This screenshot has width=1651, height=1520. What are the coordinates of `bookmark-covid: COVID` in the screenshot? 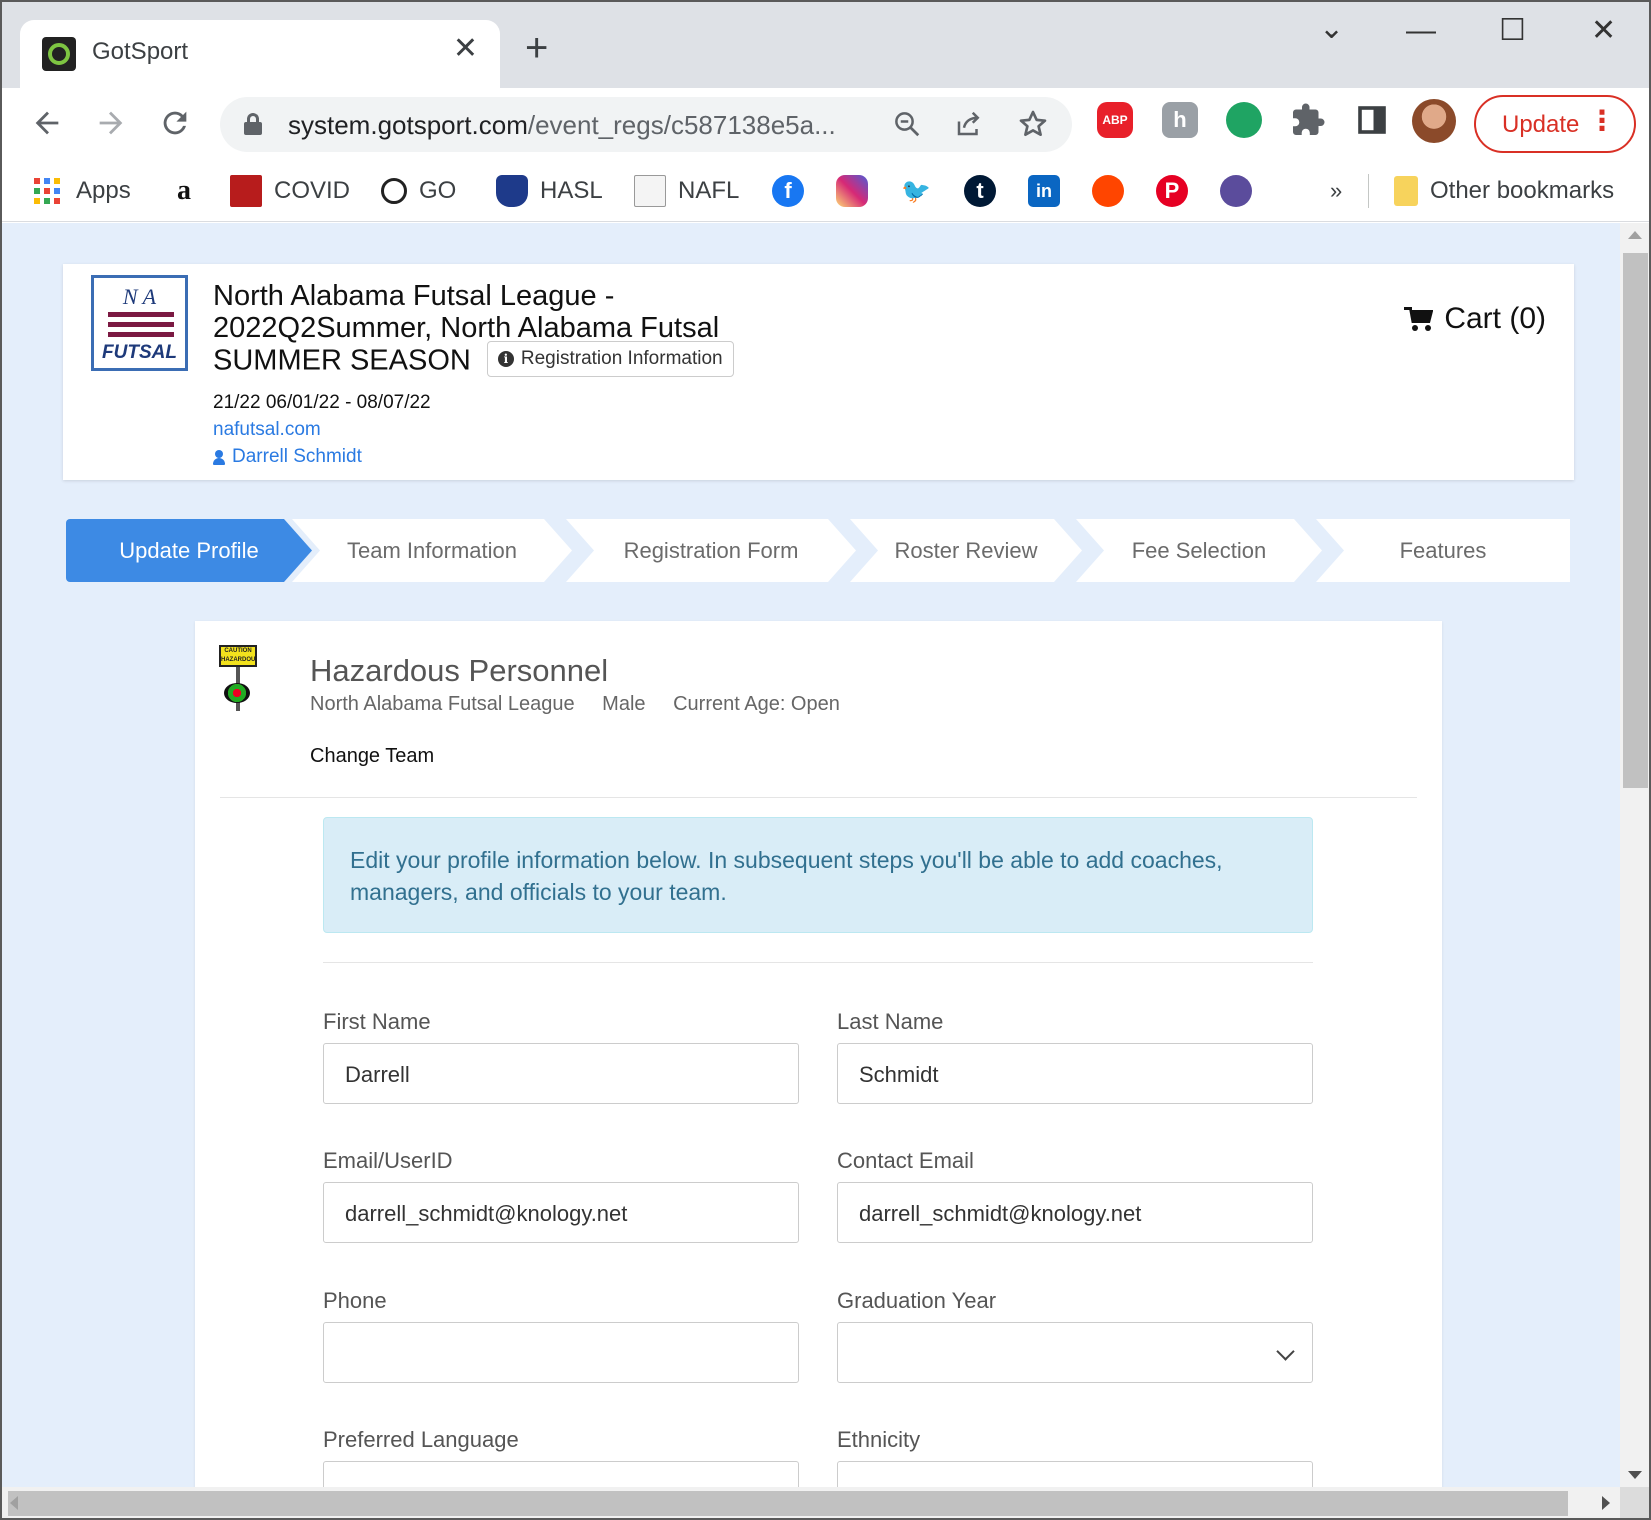 It's located at (290, 191).